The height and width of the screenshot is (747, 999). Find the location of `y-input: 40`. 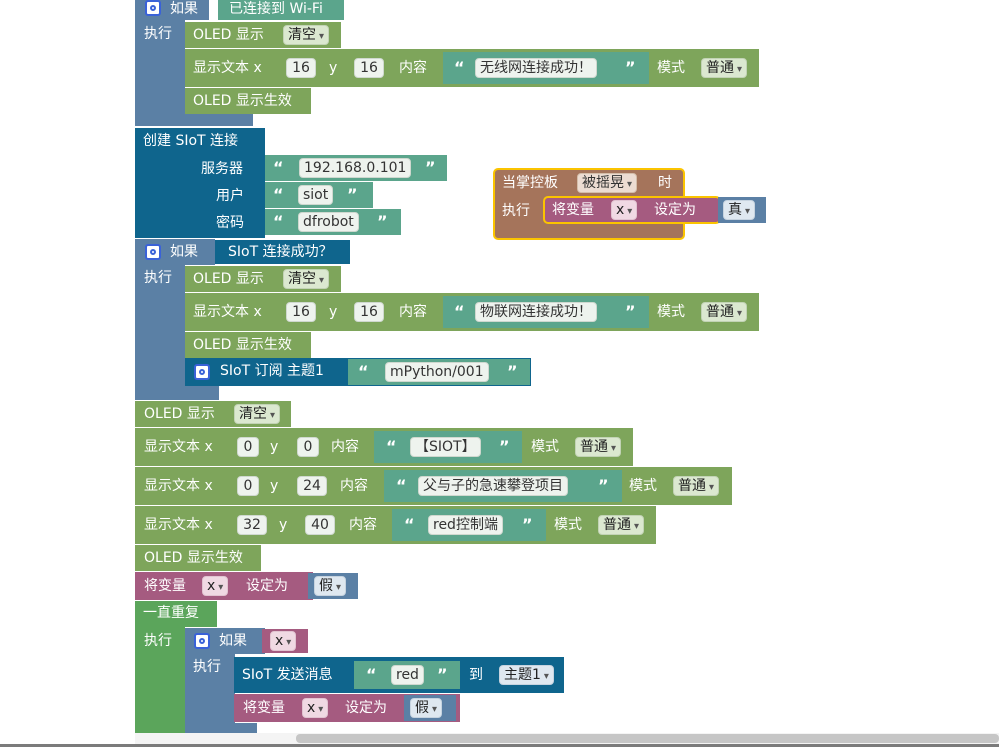

y-input: 40 is located at coordinates (320, 525).